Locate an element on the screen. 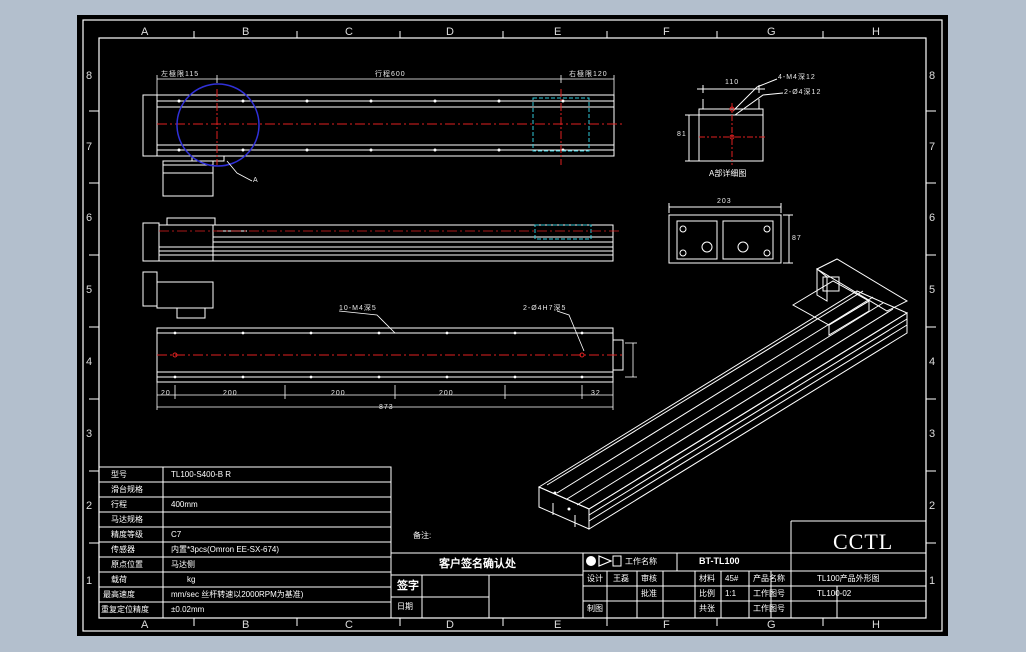 This screenshot has width=1026, height=652. detail-callout-label: A is located at coordinates (256, 180).